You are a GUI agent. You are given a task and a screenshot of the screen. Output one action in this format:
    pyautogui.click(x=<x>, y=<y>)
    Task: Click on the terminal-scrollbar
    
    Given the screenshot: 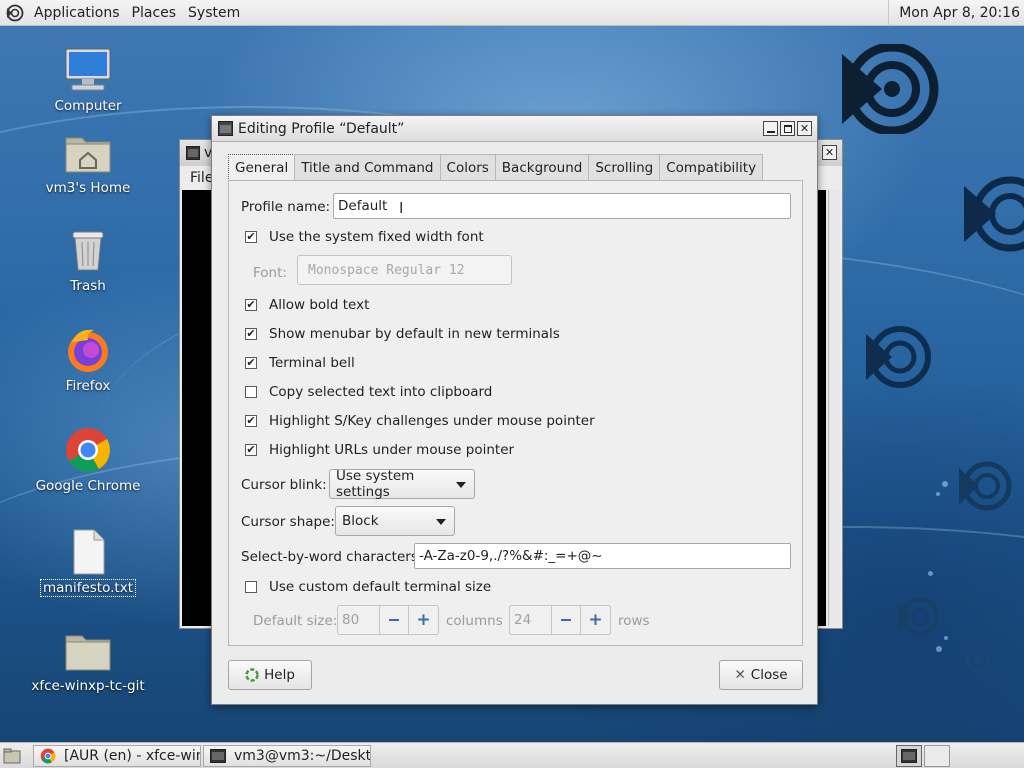 What is the action you would take?
    pyautogui.click(x=834, y=408)
    